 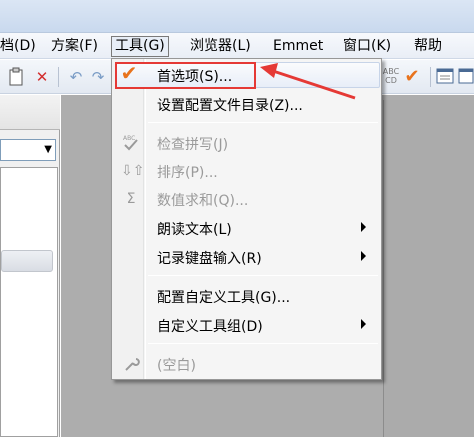 I want to click on title-bar, so click(x=237, y=16).